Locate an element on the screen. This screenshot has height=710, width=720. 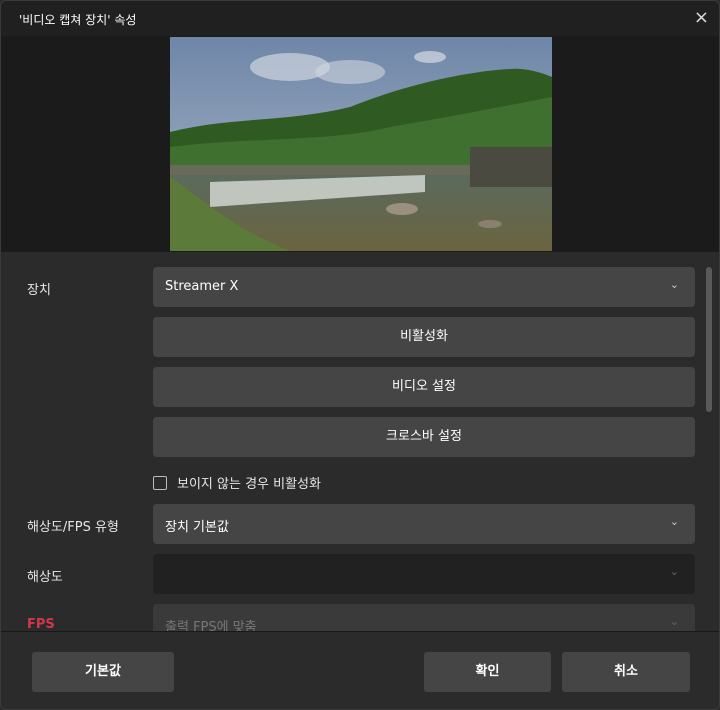
fps-value: 출력 FPS에 맞춤 is located at coordinates (211, 625).